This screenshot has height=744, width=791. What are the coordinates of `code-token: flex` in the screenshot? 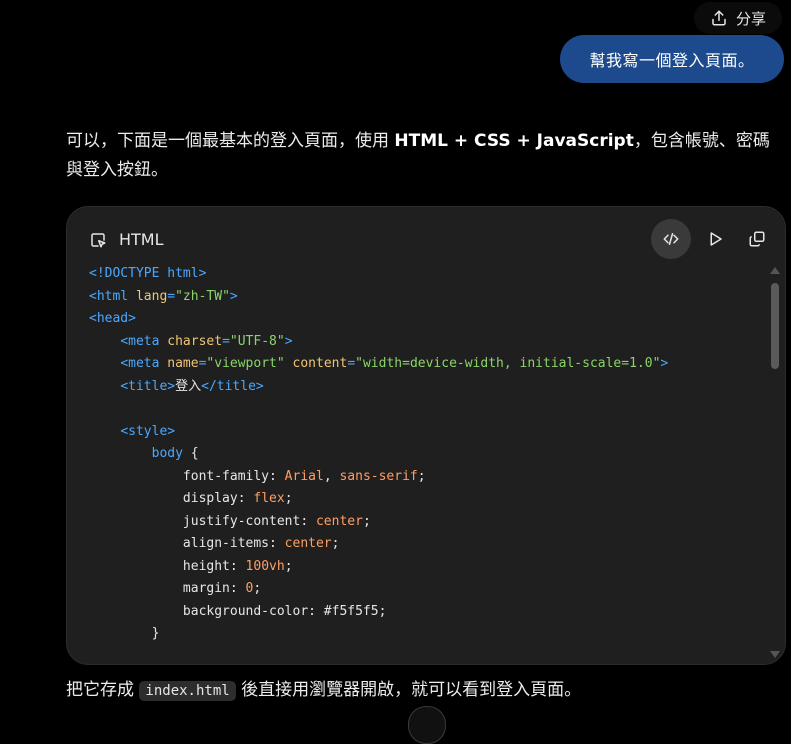 It's located at (269, 498).